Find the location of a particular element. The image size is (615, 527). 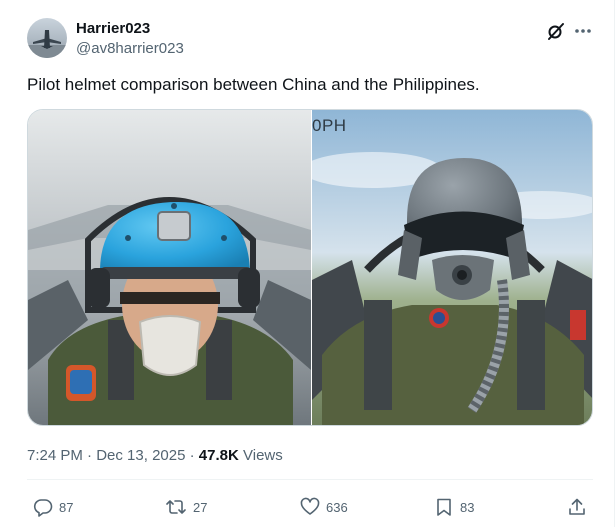

repost-icon is located at coordinates (176, 507).